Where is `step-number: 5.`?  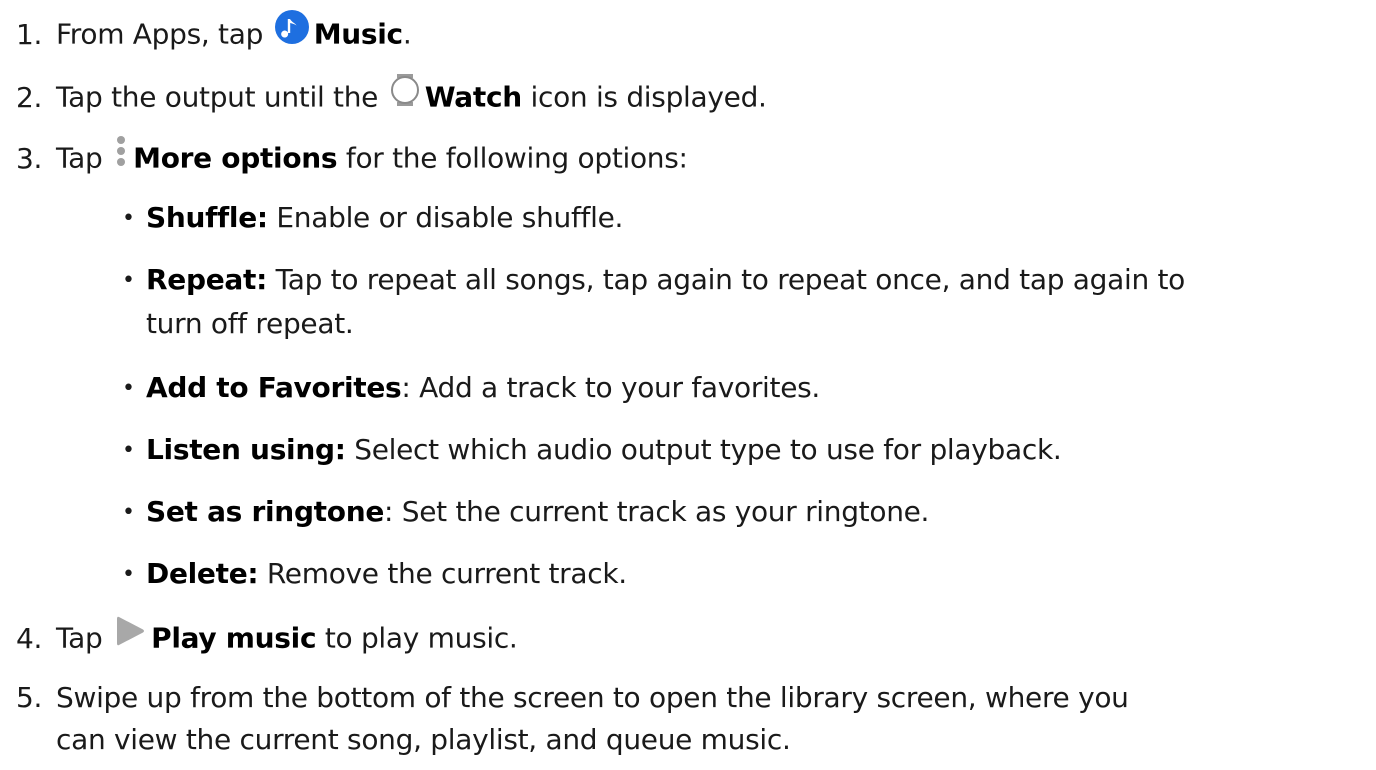 step-number: 5. is located at coordinates (29, 697).